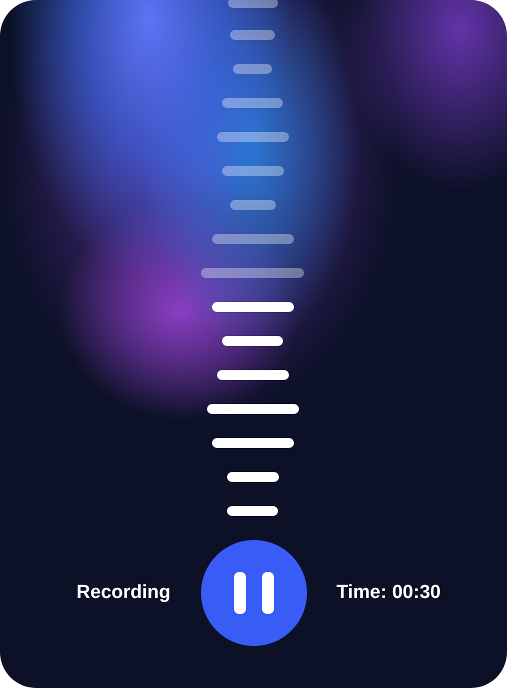 The height and width of the screenshot is (688, 507). I want to click on pause-icon, so click(254, 593).